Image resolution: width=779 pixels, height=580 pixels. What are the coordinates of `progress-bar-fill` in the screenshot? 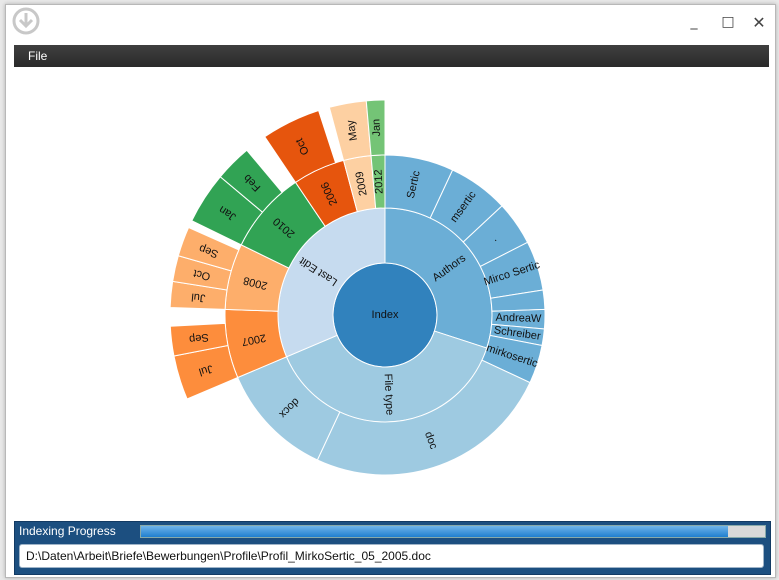 It's located at (434, 531).